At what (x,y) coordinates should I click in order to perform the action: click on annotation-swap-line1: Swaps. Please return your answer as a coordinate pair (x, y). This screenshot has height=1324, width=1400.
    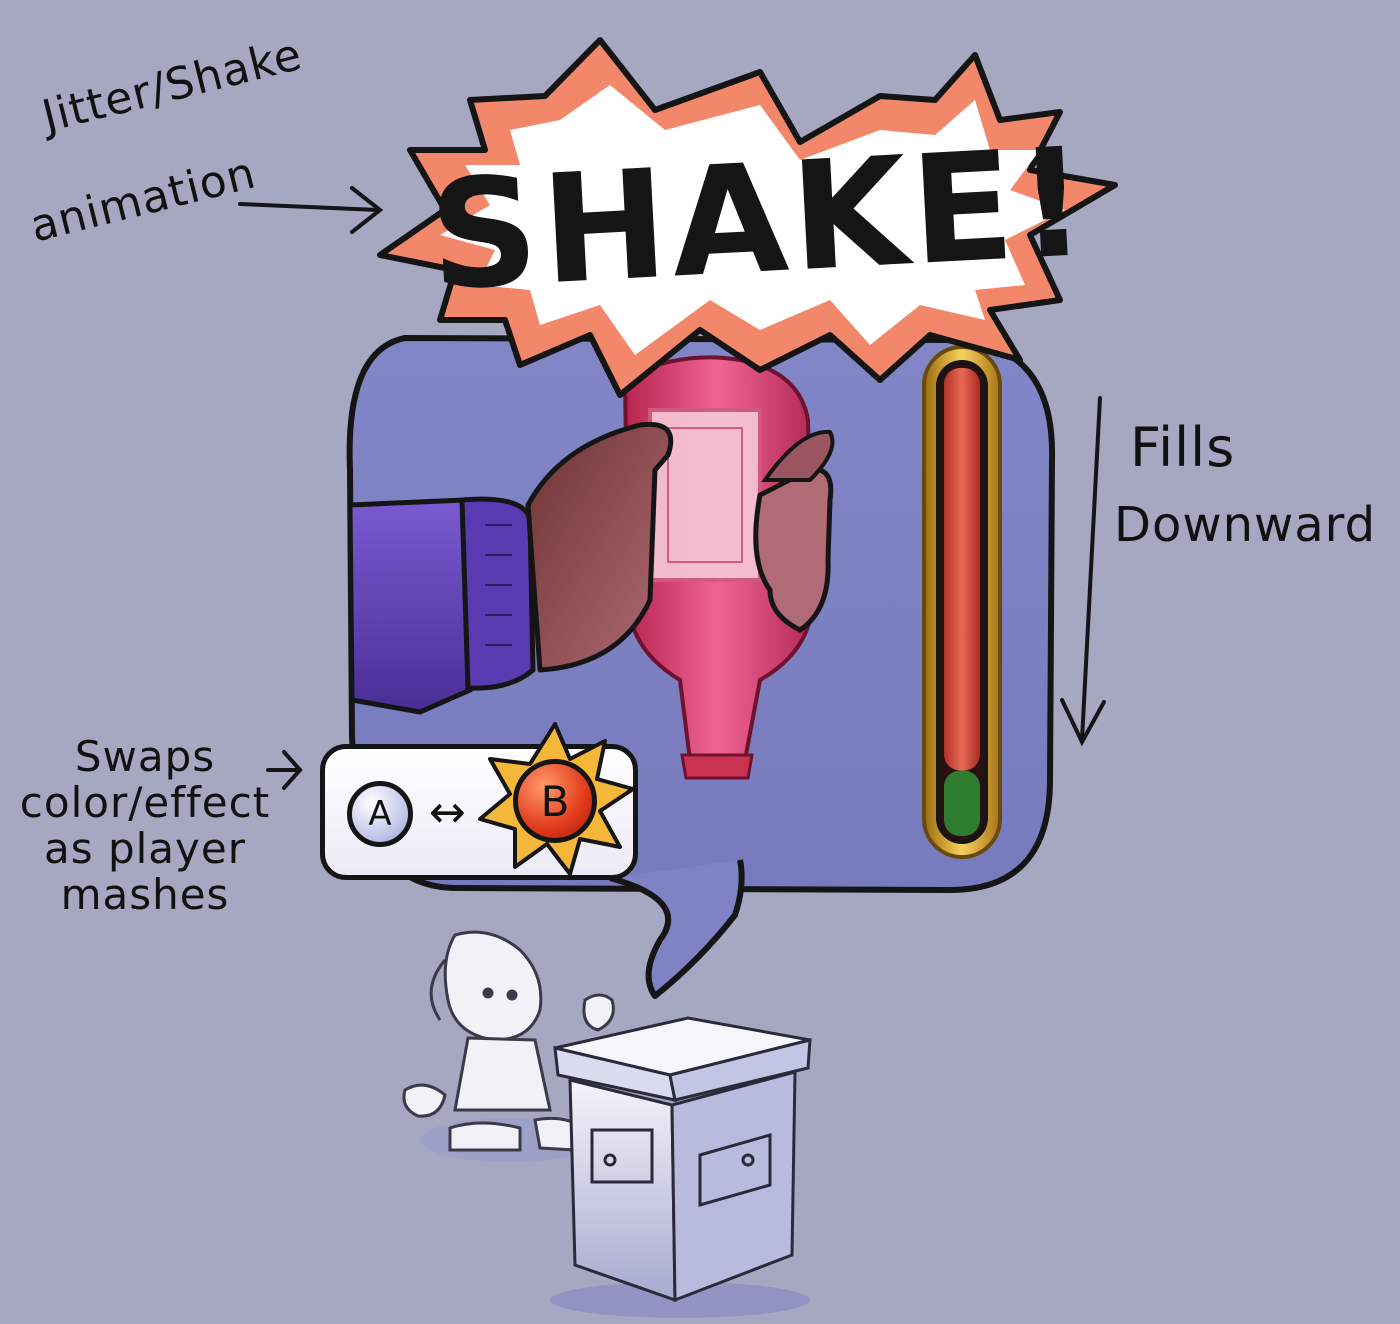
    Looking at the image, I should click on (145, 756).